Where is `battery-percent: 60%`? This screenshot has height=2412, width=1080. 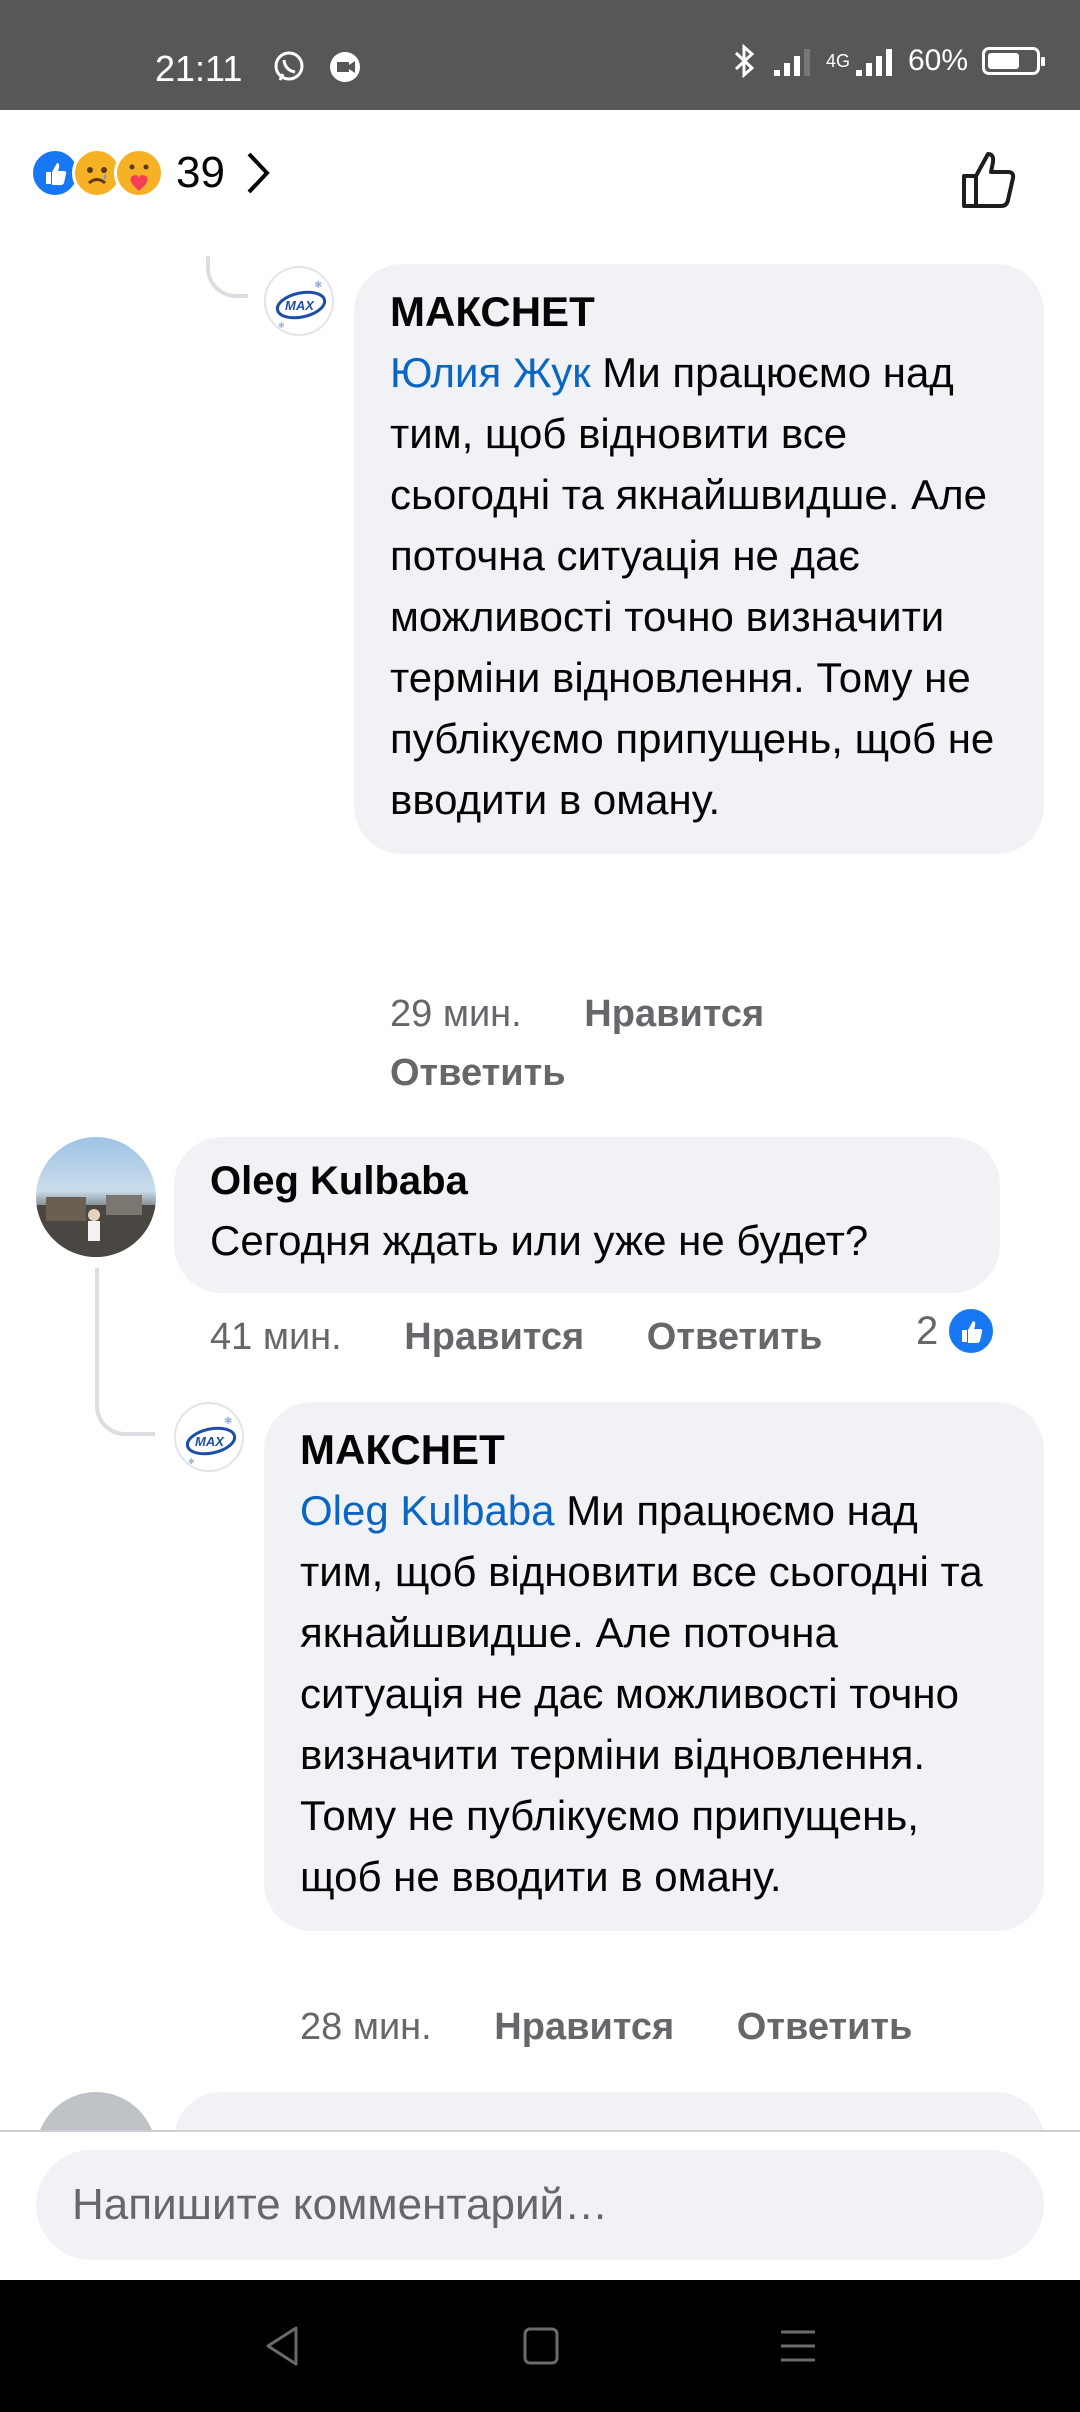
battery-percent: 60% is located at coordinates (937, 60).